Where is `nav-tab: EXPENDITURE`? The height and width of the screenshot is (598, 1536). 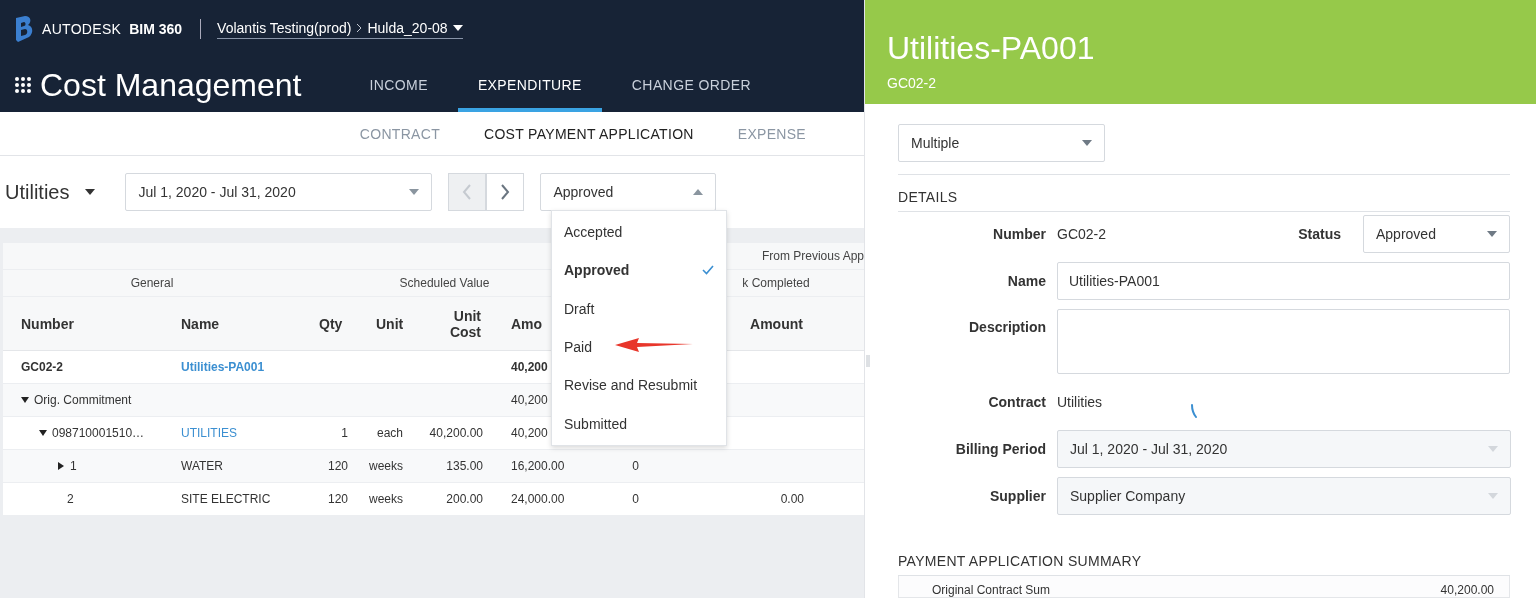
nav-tab: EXPENDITURE is located at coordinates (529, 85).